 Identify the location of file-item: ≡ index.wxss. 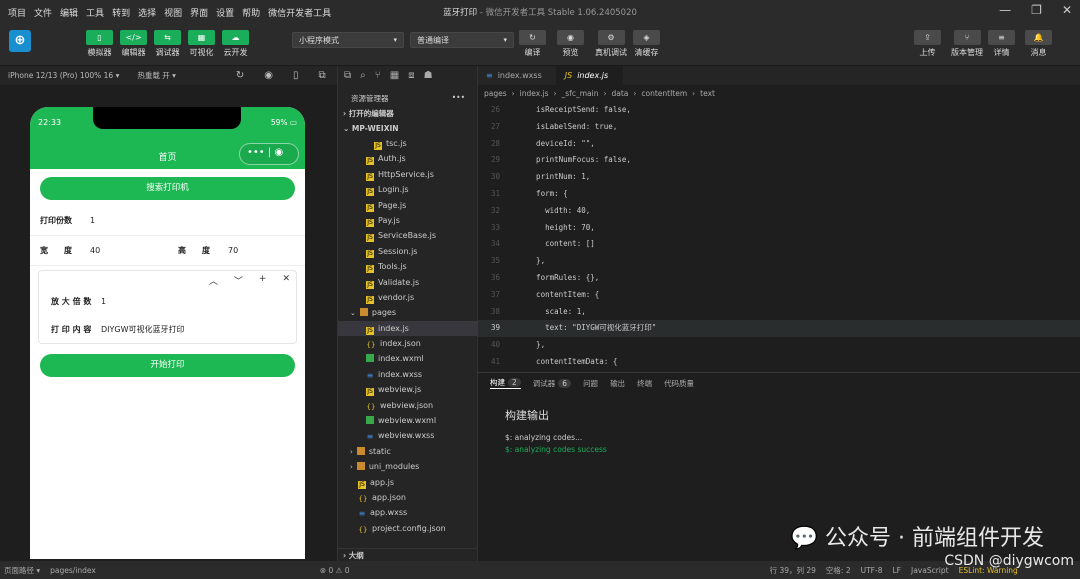
(408, 374).